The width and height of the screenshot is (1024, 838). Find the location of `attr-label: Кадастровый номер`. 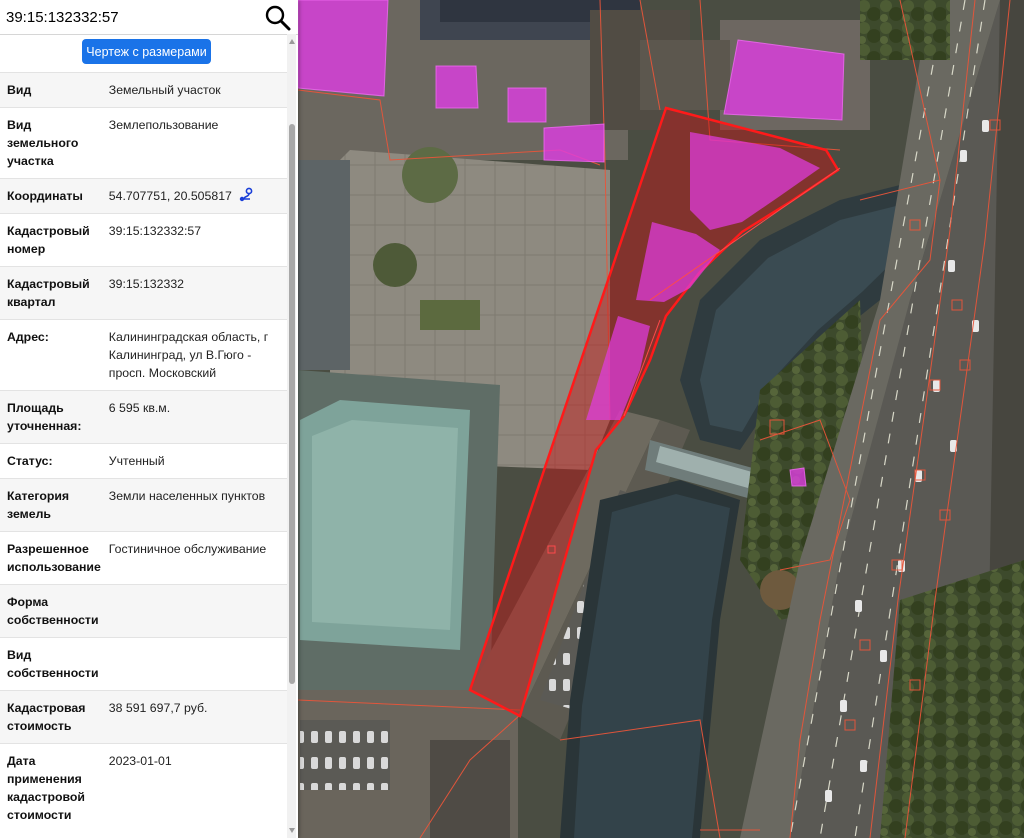

attr-label: Кадастровый номер is located at coordinates (48, 240).